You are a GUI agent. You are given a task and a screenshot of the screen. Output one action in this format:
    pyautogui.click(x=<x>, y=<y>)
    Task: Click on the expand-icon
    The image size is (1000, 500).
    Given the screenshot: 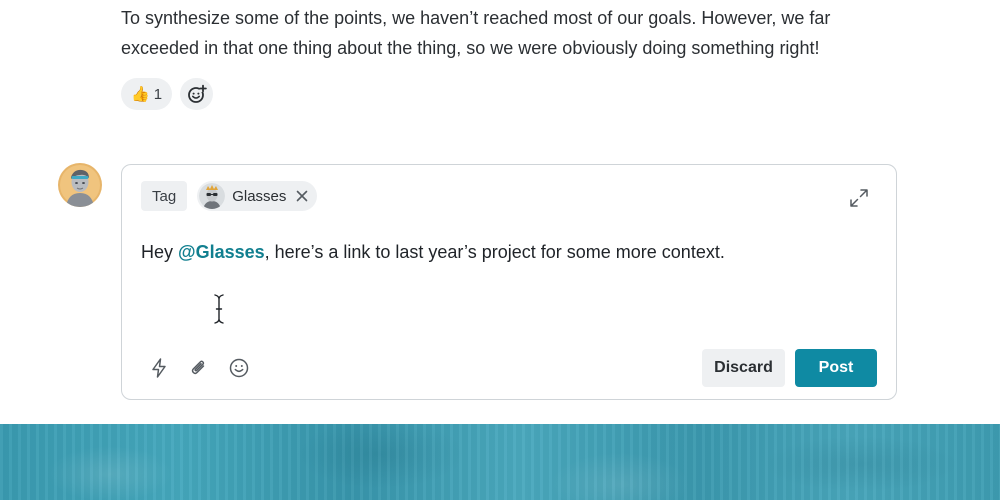 What is the action you would take?
    pyautogui.click(x=859, y=198)
    